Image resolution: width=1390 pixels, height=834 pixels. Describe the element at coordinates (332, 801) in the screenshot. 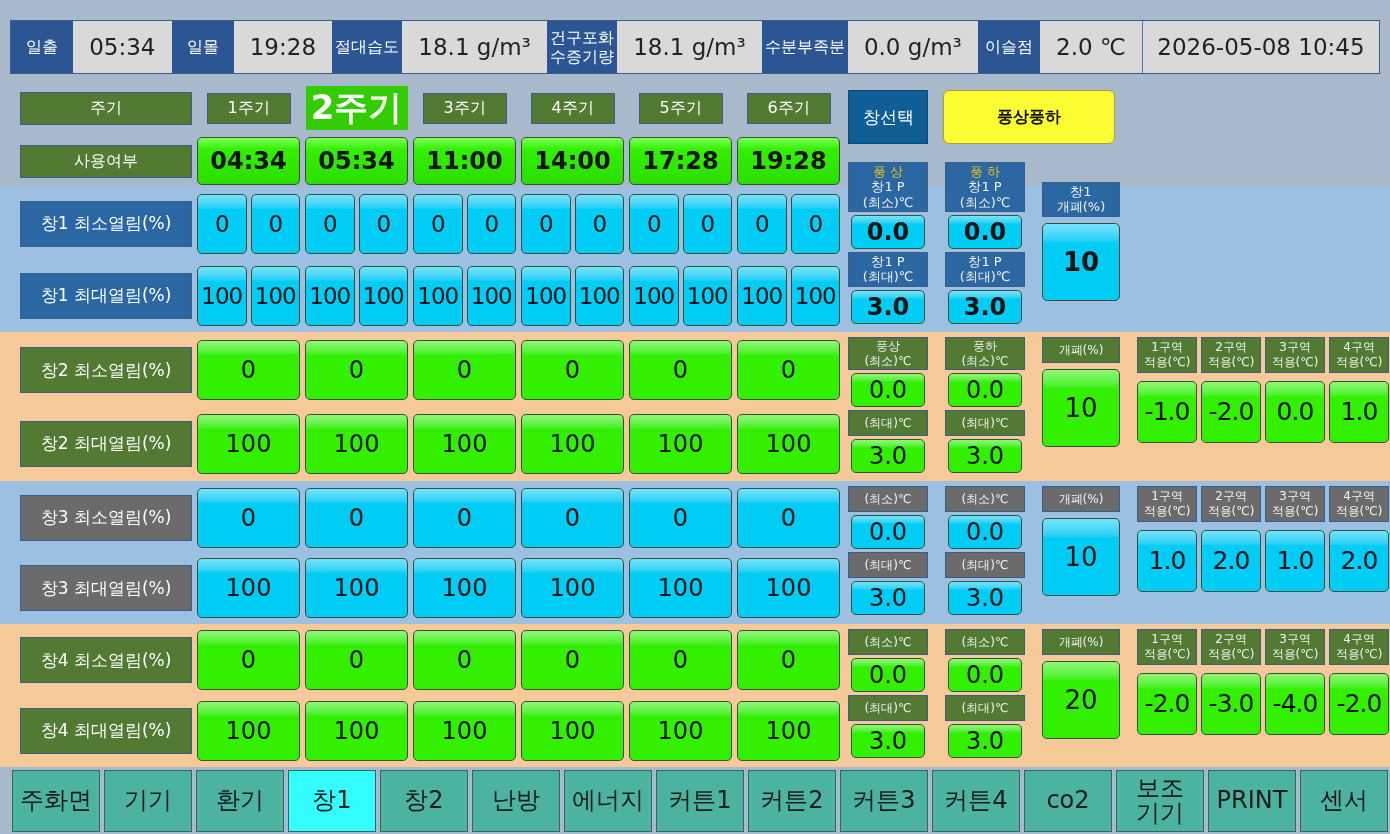

I see `nav-tab: 창1` at that location.